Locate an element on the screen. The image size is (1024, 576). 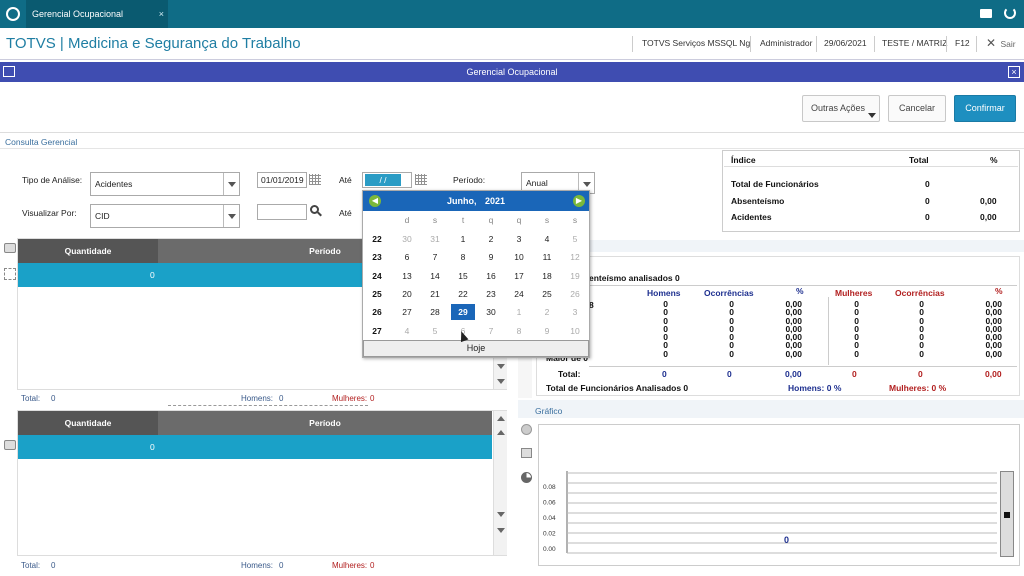
scroll-up-icon is located at coordinates (501, 418).